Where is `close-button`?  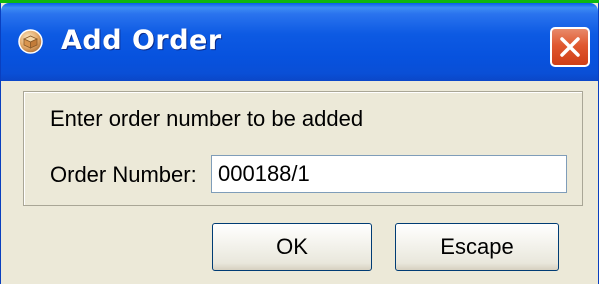 close-button is located at coordinates (570, 47).